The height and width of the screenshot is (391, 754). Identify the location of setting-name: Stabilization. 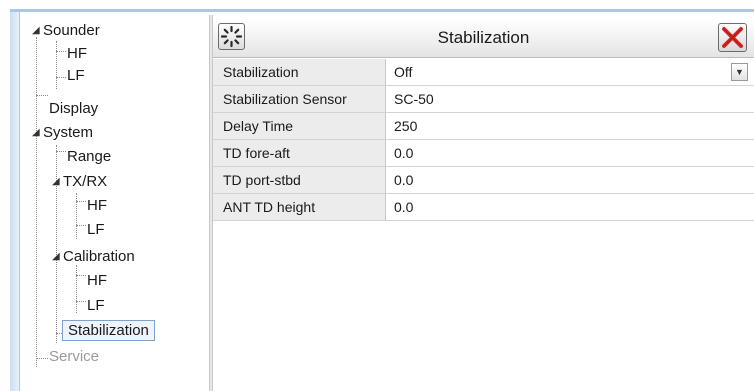
(299, 72).